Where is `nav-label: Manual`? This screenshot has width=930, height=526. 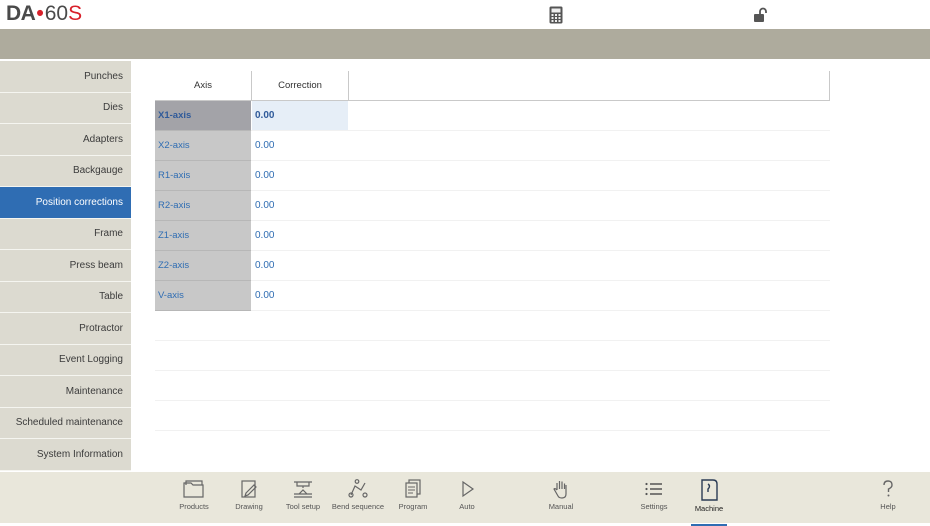 nav-label: Manual is located at coordinates (561, 506).